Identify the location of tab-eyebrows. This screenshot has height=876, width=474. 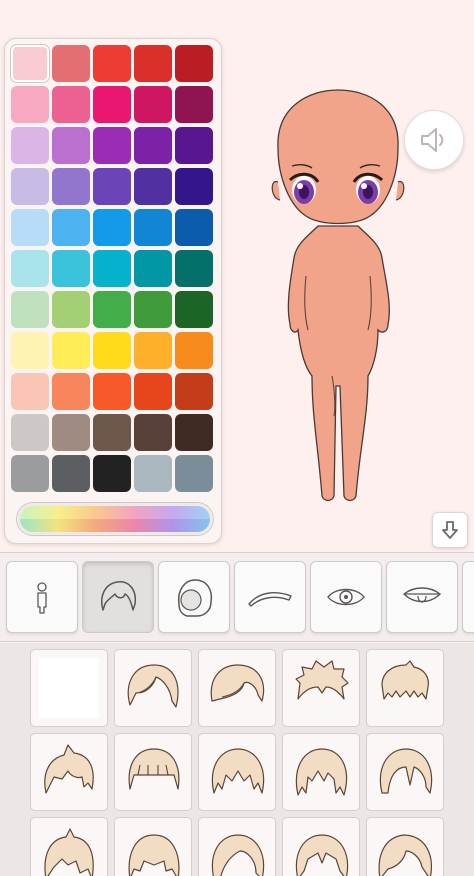
(270, 597).